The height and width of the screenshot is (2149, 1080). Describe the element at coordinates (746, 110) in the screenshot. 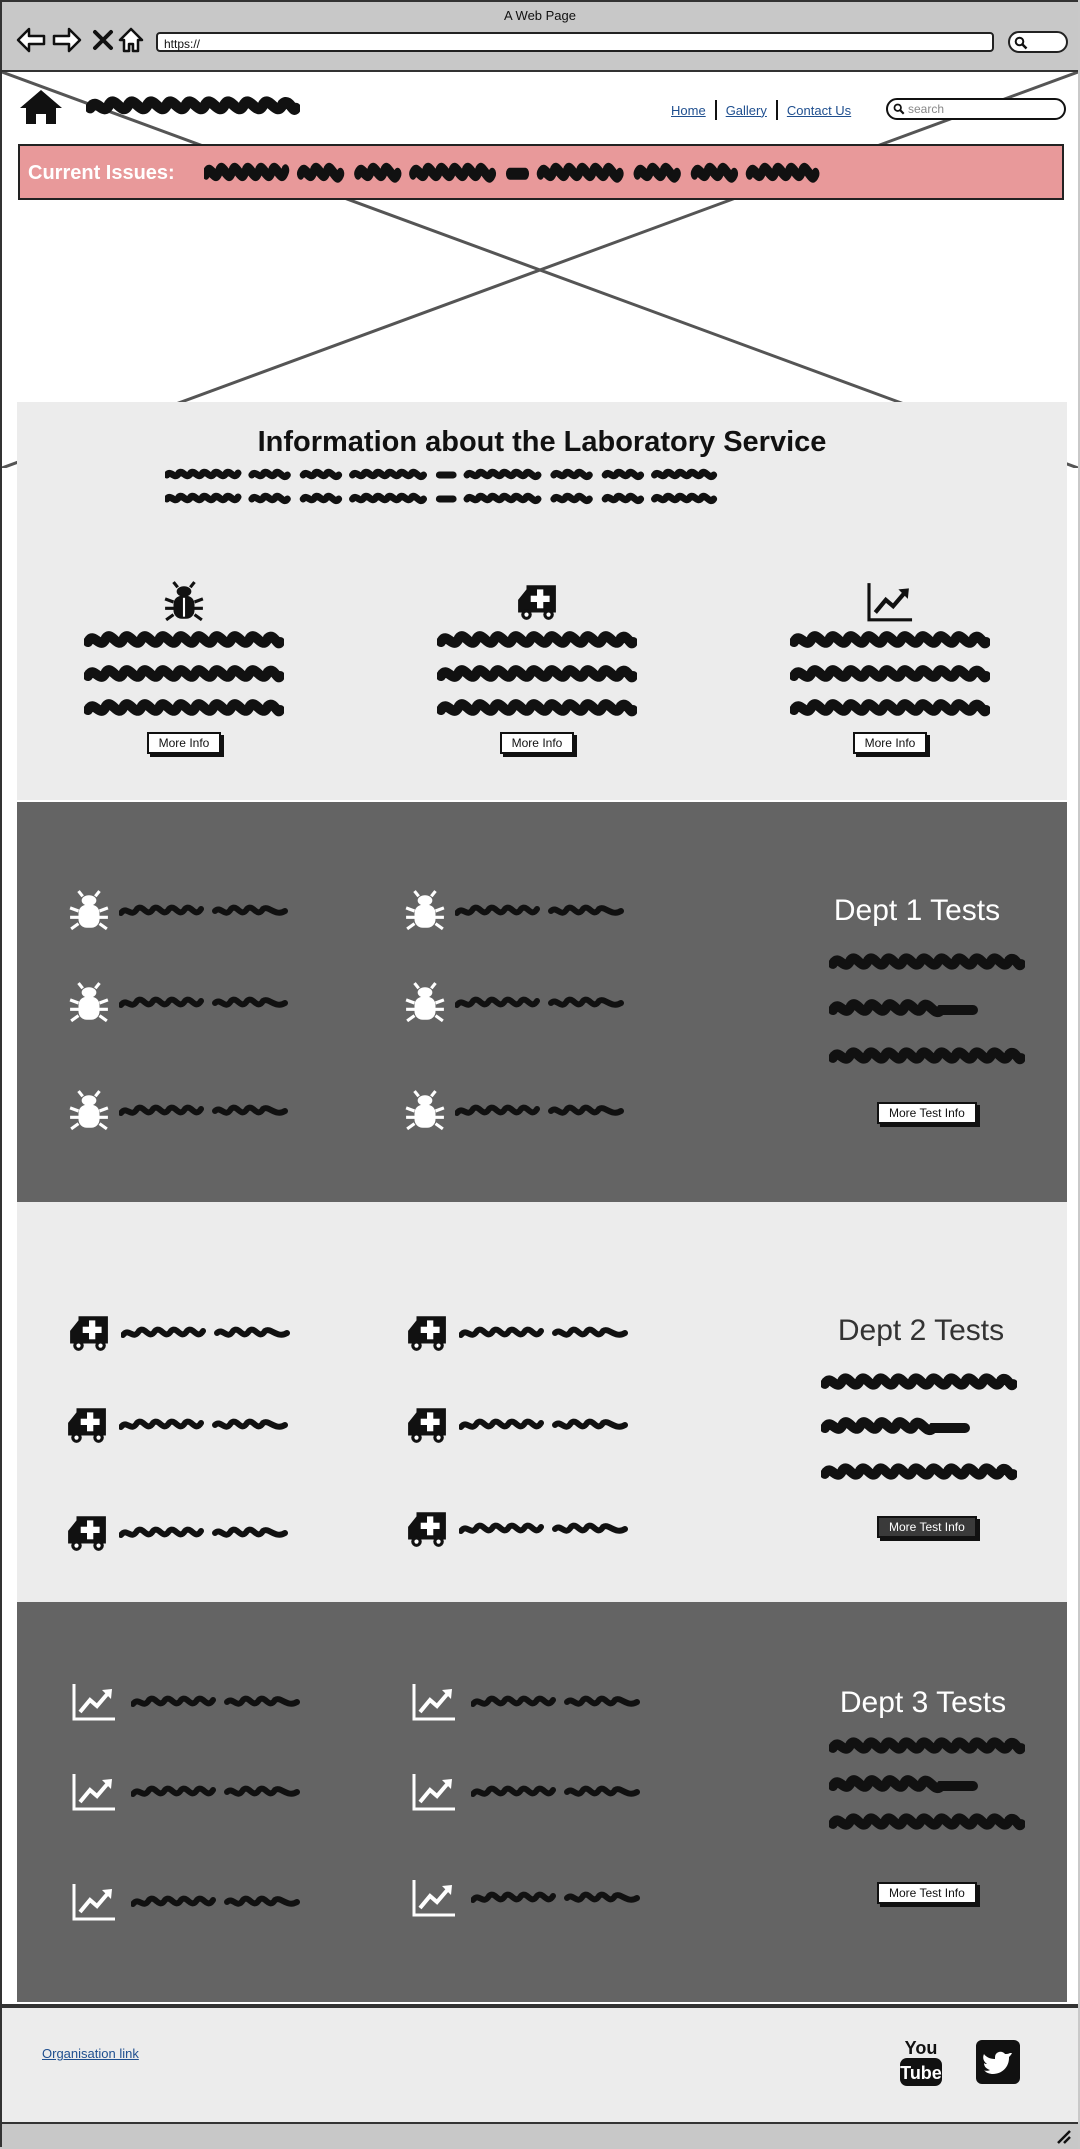

I see `nav-gallery-link: Gallery` at that location.